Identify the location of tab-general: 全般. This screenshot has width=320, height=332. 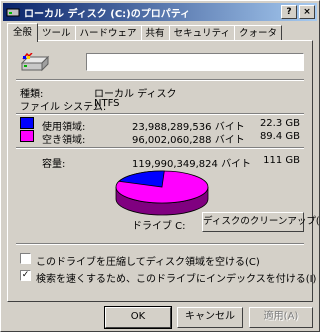
(23, 32).